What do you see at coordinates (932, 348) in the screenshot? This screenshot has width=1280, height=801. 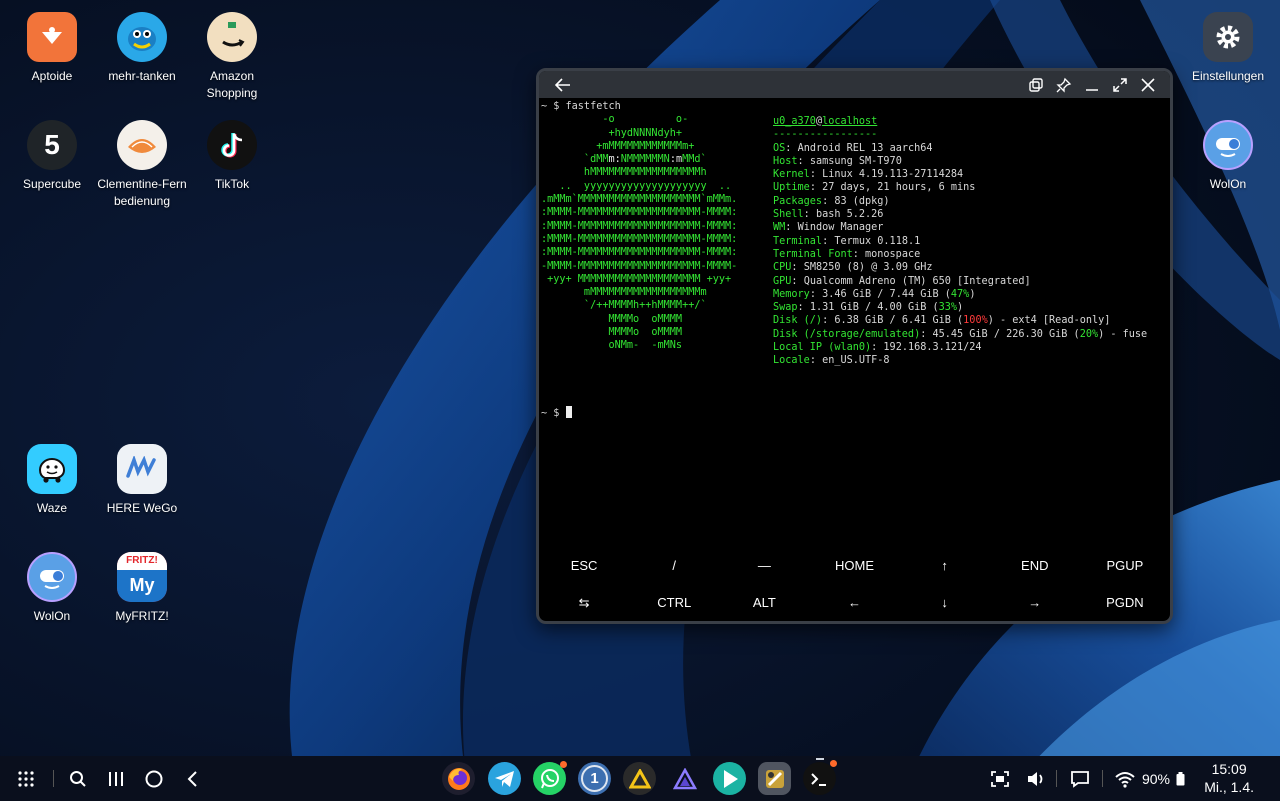 I see `info-value: 192.168.3.121/24` at bounding box center [932, 348].